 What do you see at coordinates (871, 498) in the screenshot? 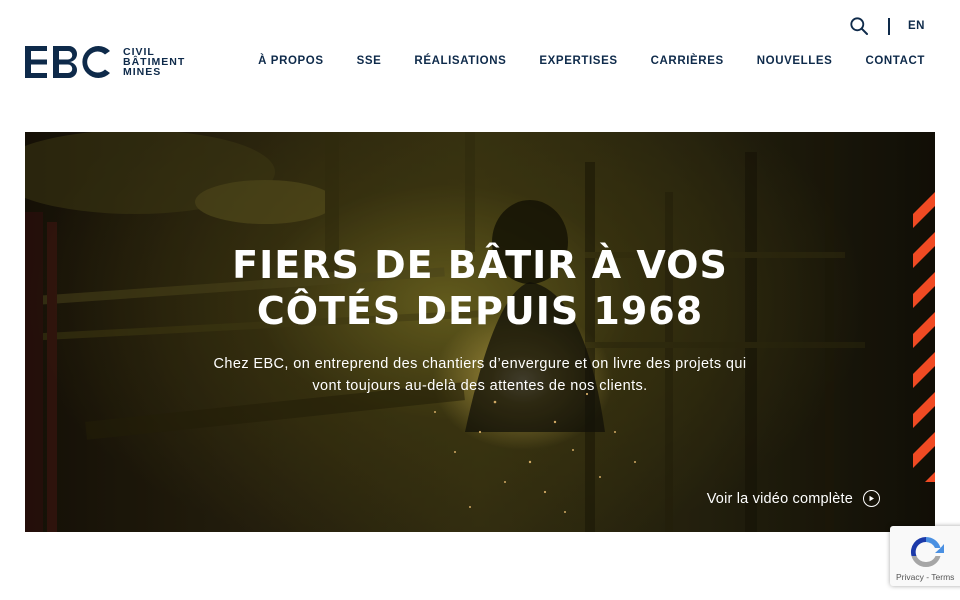
I see `play-circle-icon` at bounding box center [871, 498].